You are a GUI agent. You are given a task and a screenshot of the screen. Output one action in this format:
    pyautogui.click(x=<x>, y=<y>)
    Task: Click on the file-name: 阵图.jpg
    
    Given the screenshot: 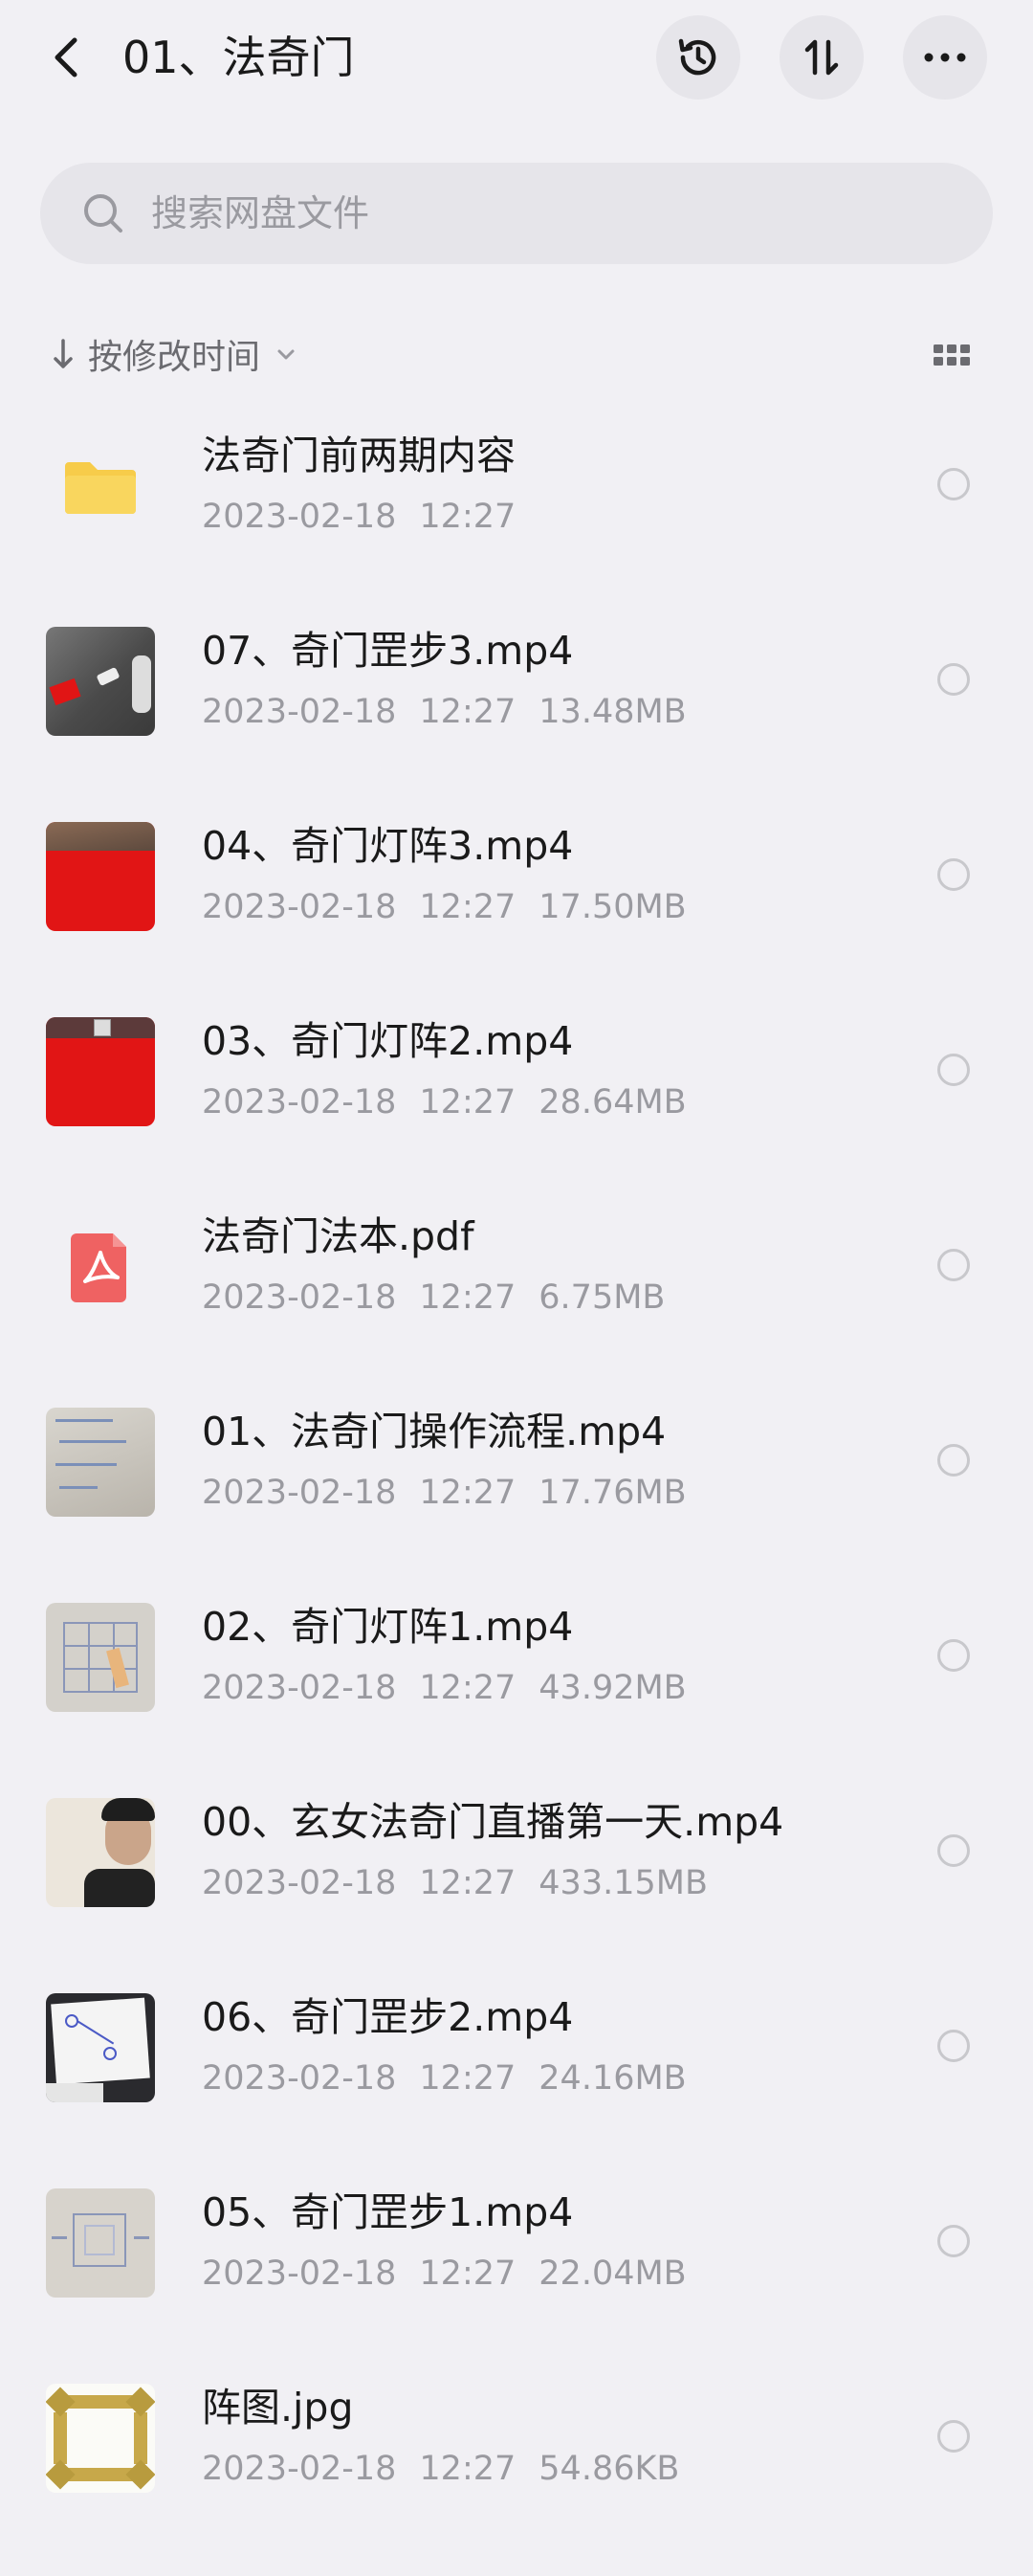 What is the action you would take?
    pyautogui.click(x=278, y=2408)
    